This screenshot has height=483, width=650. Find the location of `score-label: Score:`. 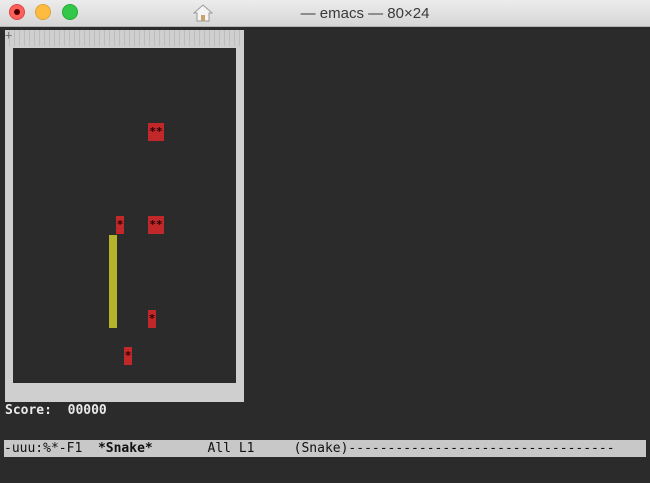

score-label: Score: is located at coordinates (28, 410).